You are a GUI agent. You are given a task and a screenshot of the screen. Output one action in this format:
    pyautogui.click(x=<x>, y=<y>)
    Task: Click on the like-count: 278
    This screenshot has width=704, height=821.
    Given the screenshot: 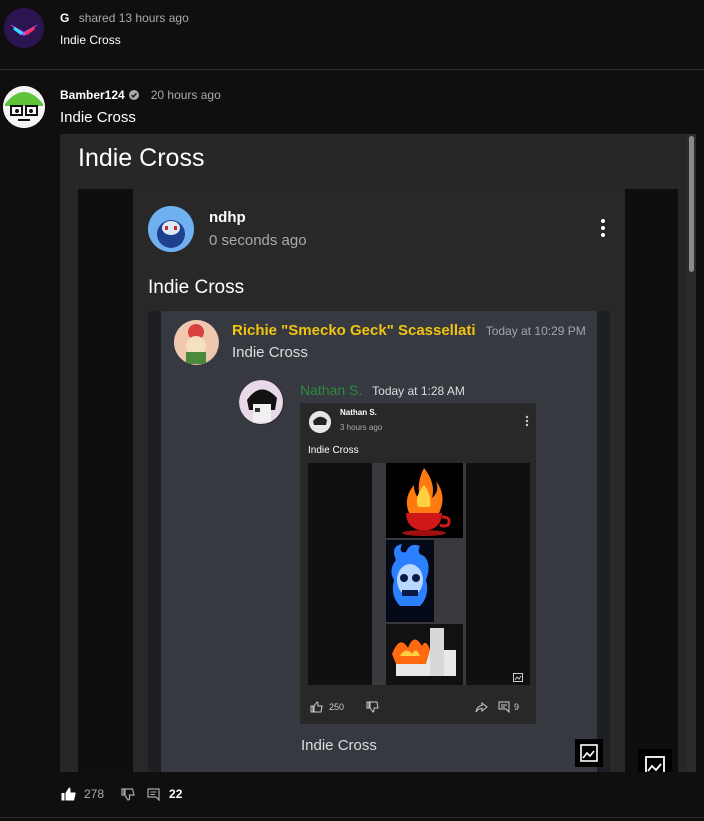 What is the action you would take?
    pyautogui.click(x=94, y=794)
    